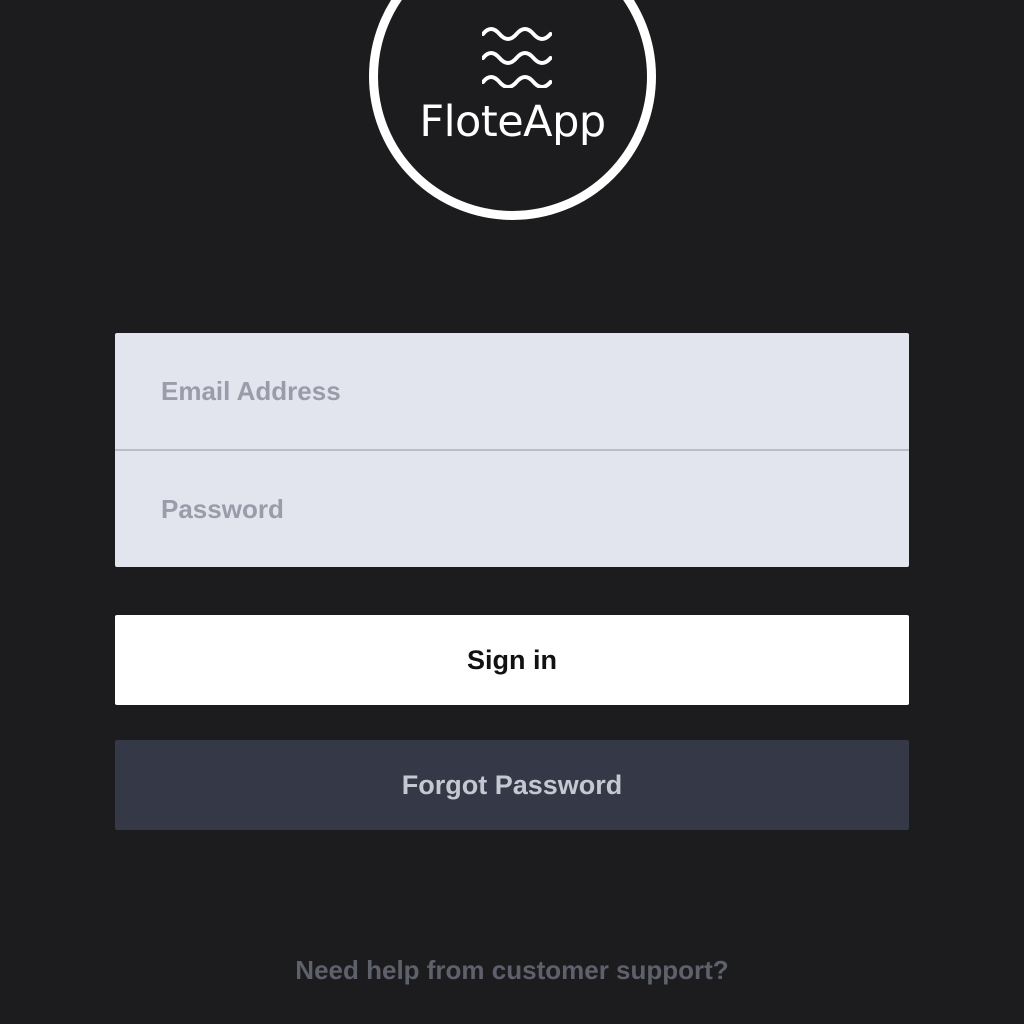  Describe the element at coordinates (517, 57) in the screenshot. I see `waves-icon` at that location.